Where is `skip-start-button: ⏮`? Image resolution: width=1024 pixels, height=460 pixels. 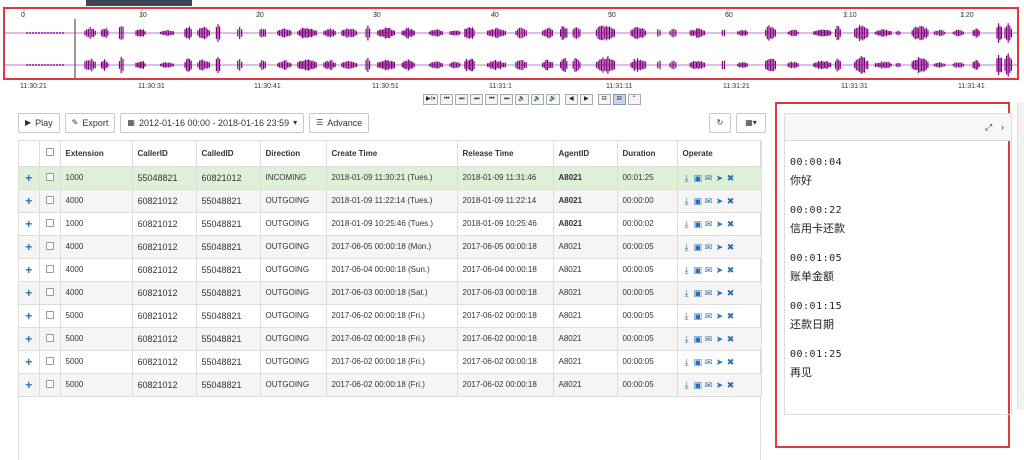 skip-start-button: ⏮ is located at coordinates (447, 99).